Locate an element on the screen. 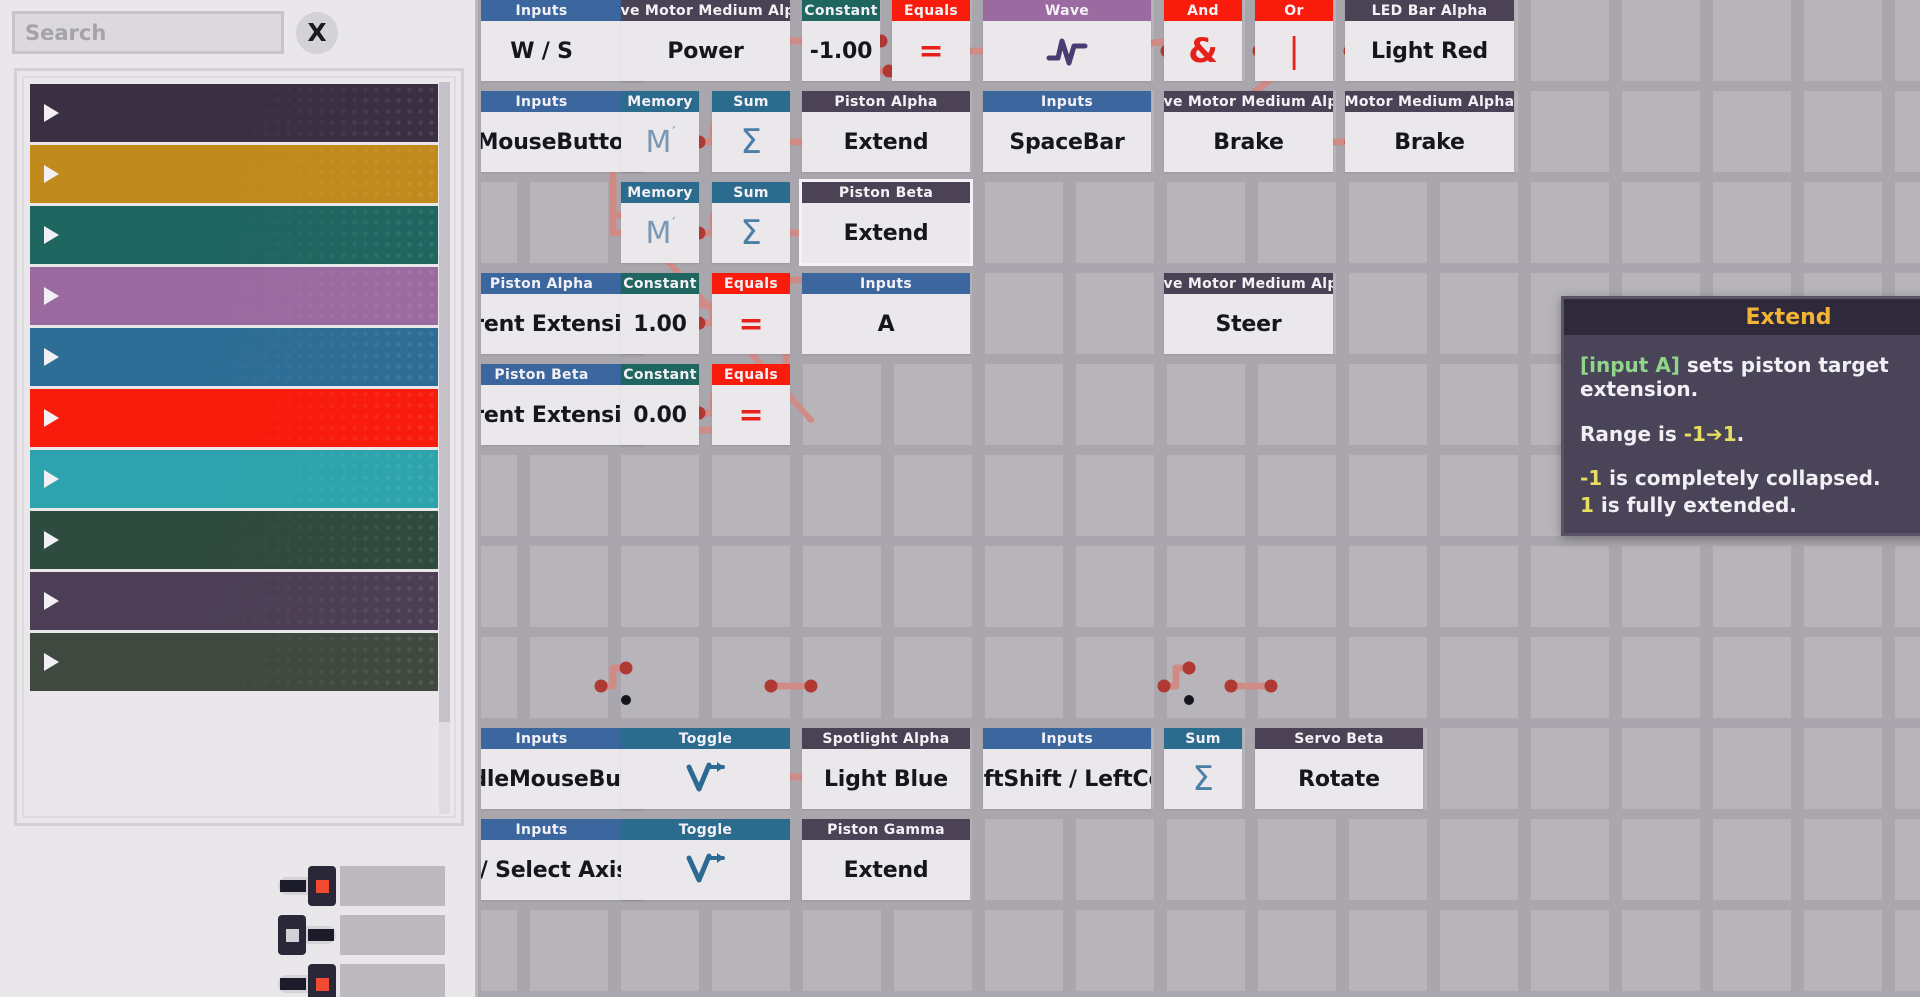 The width and height of the screenshot is (1920, 997). node-n21: Equals = is located at coordinates (751, 313).